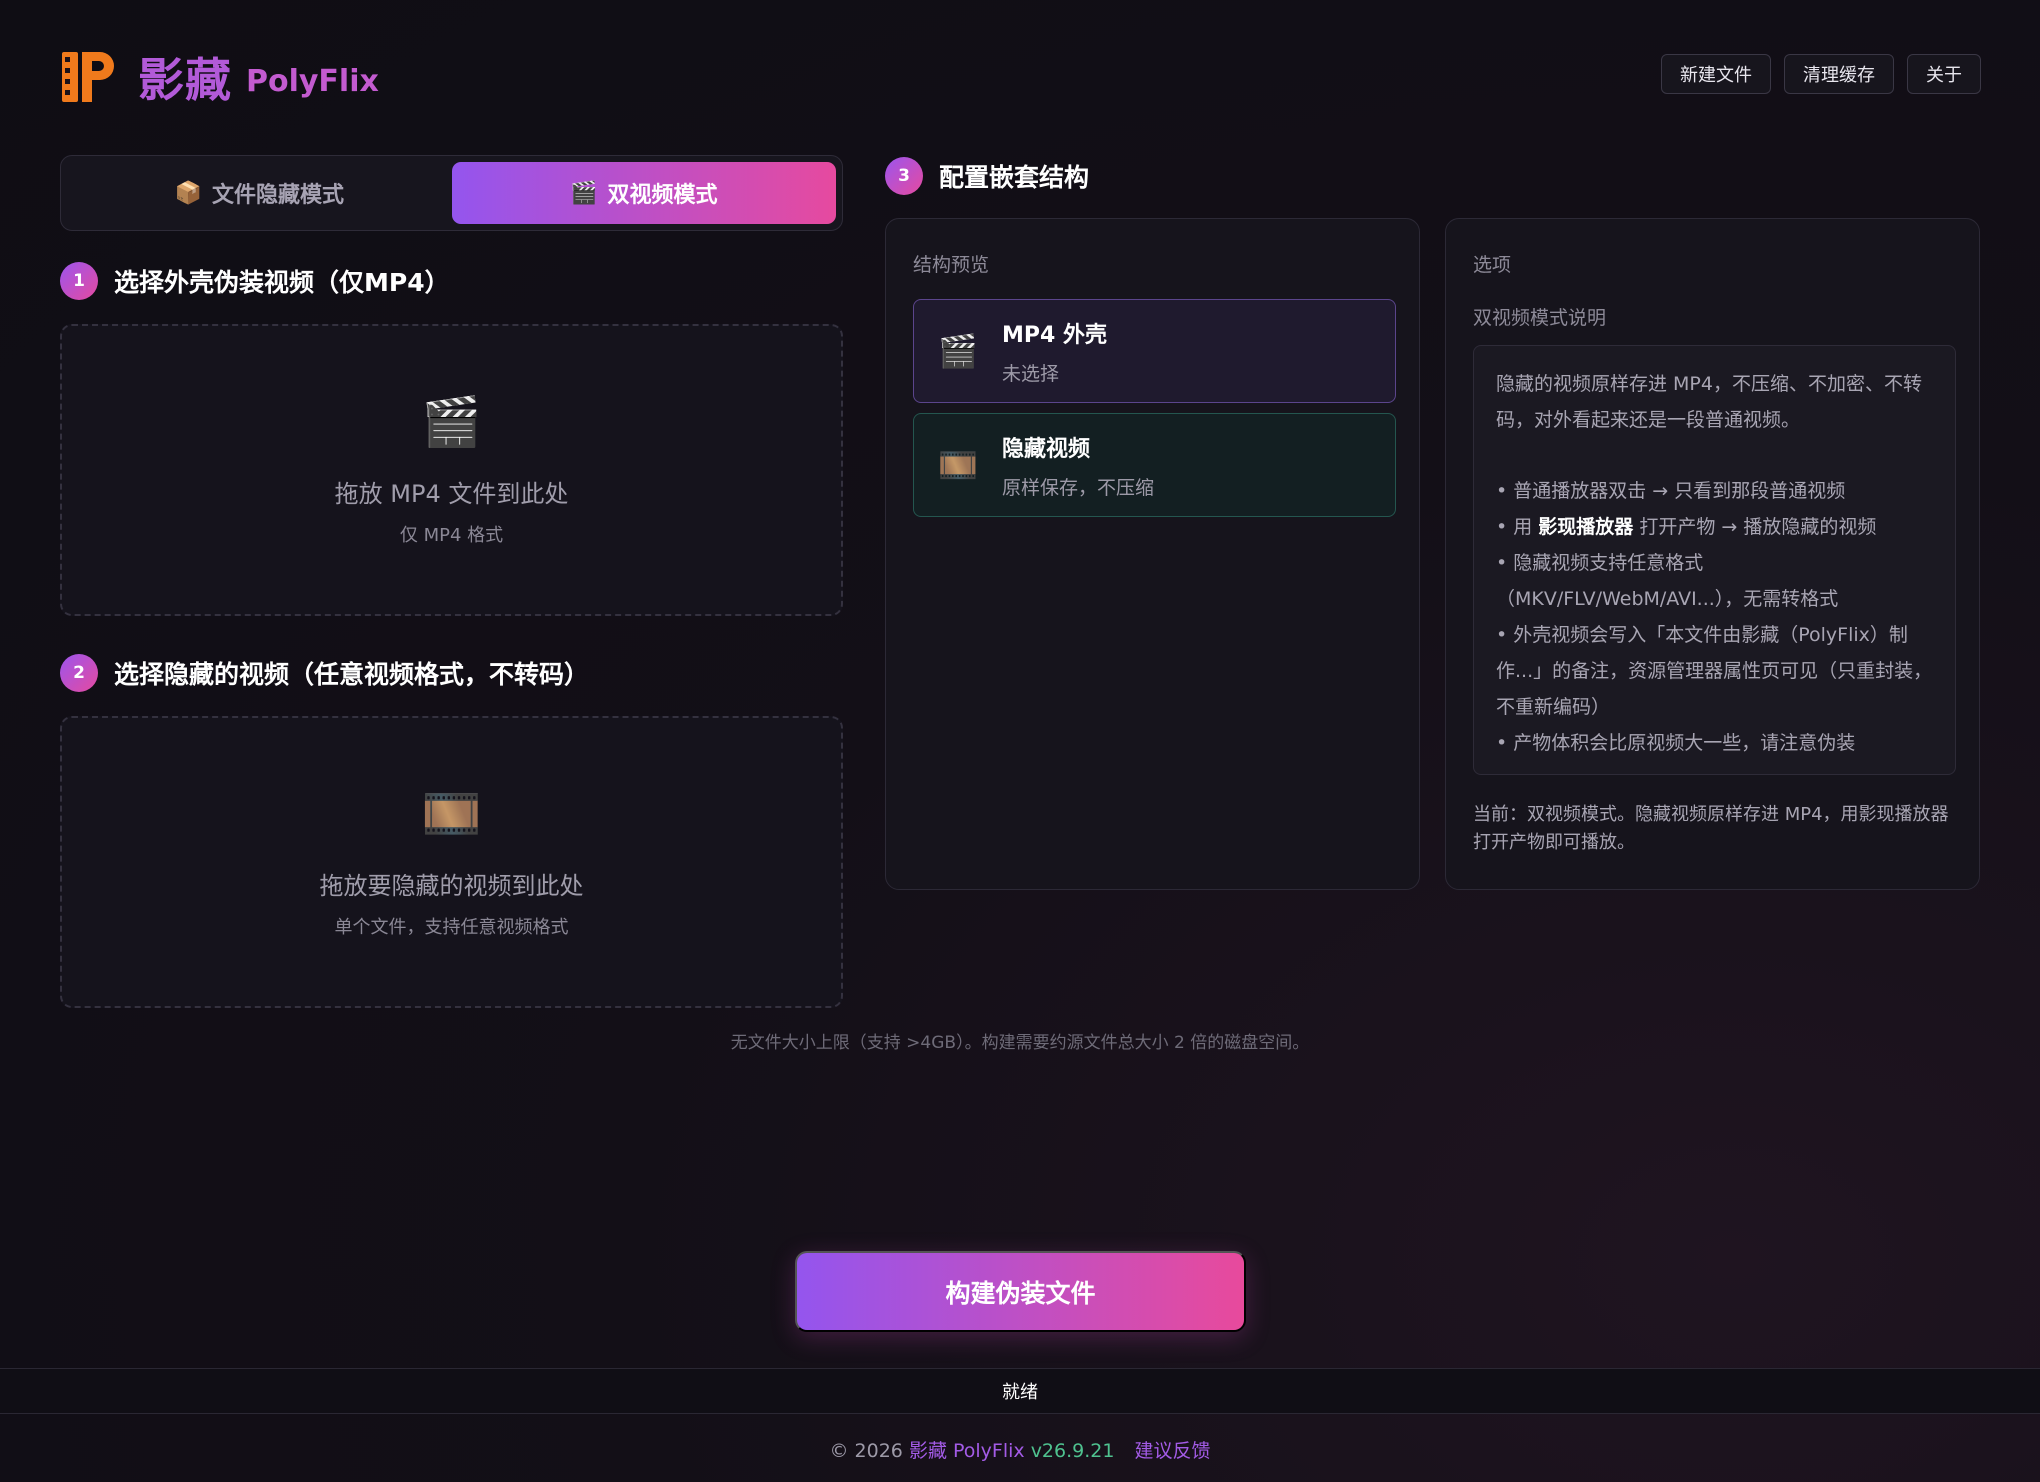  What do you see at coordinates (966, 1451) in the screenshot?
I see `footer-brand: 影藏 PolyFlix` at bounding box center [966, 1451].